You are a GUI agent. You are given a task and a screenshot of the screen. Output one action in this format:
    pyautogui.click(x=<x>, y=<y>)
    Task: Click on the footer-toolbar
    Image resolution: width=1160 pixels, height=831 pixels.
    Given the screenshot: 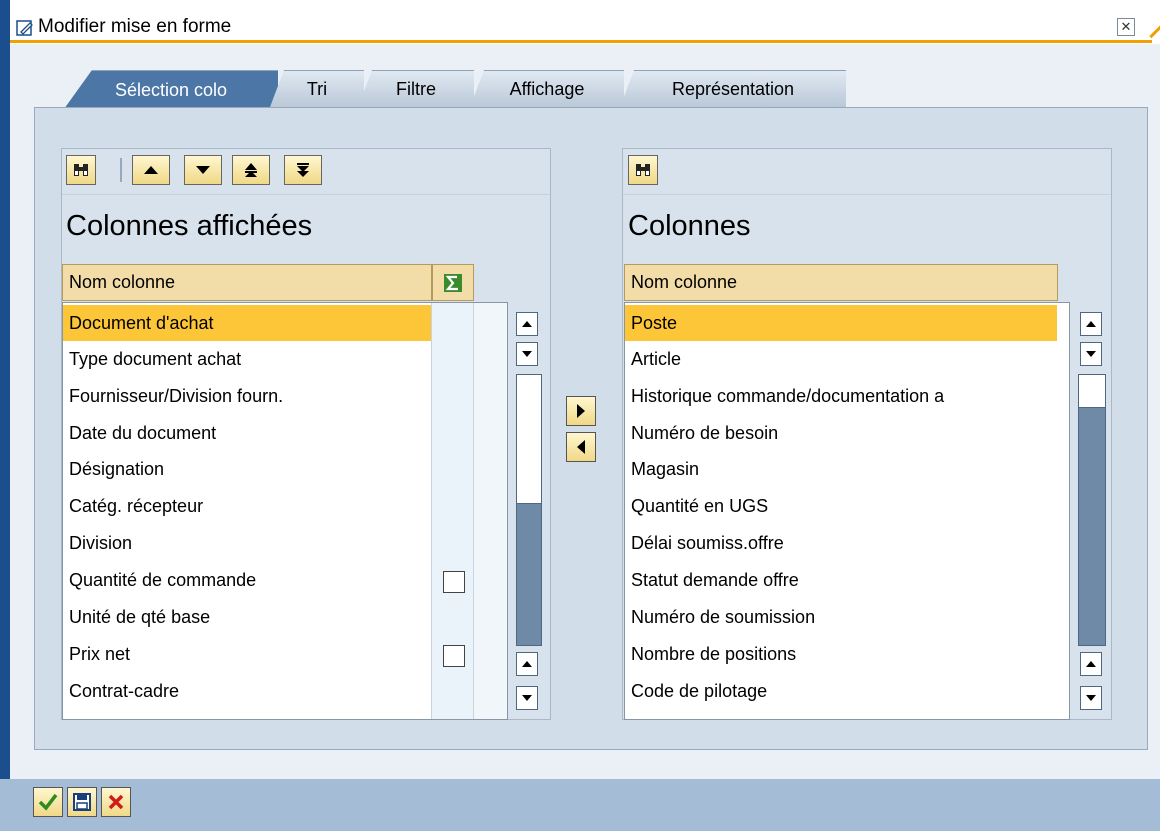 What is the action you would take?
    pyautogui.click(x=580, y=805)
    